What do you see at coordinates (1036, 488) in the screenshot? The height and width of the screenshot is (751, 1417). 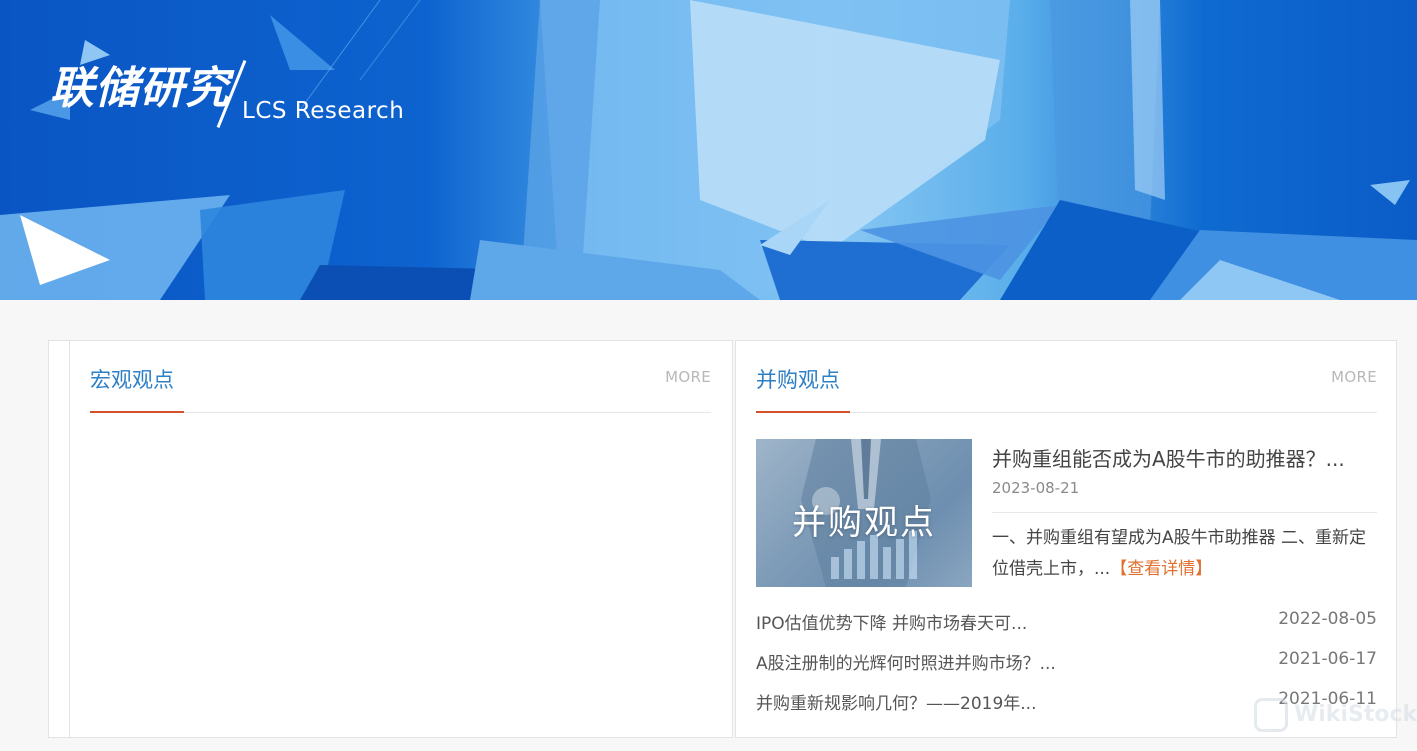 I see `feature-date: 2023-08-21` at bounding box center [1036, 488].